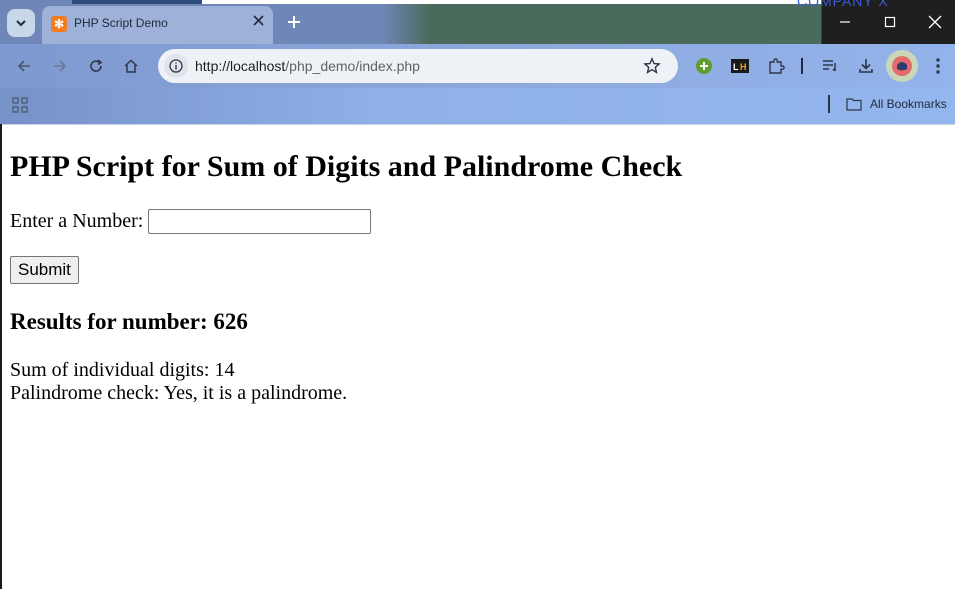 Image resolution: width=955 pixels, height=589 pixels. What do you see at coordinates (908, 104) in the screenshot?
I see `all-bookmarks-link: All Bookmarks` at bounding box center [908, 104].